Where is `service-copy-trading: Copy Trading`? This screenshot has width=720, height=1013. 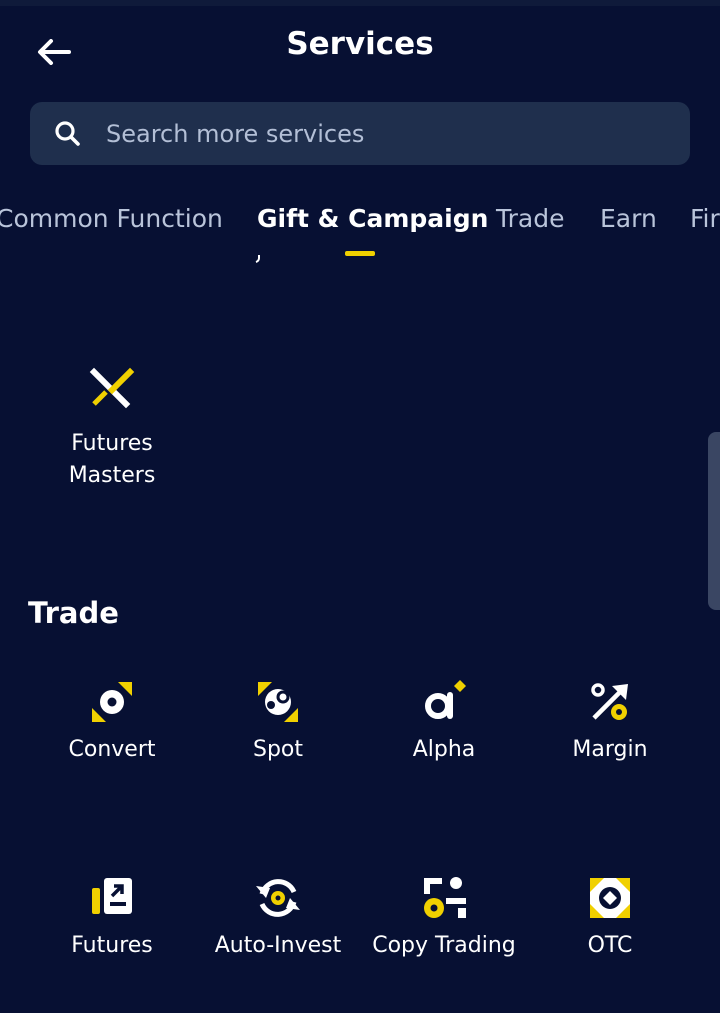
service-copy-trading: Copy Trading is located at coordinates (444, 918).